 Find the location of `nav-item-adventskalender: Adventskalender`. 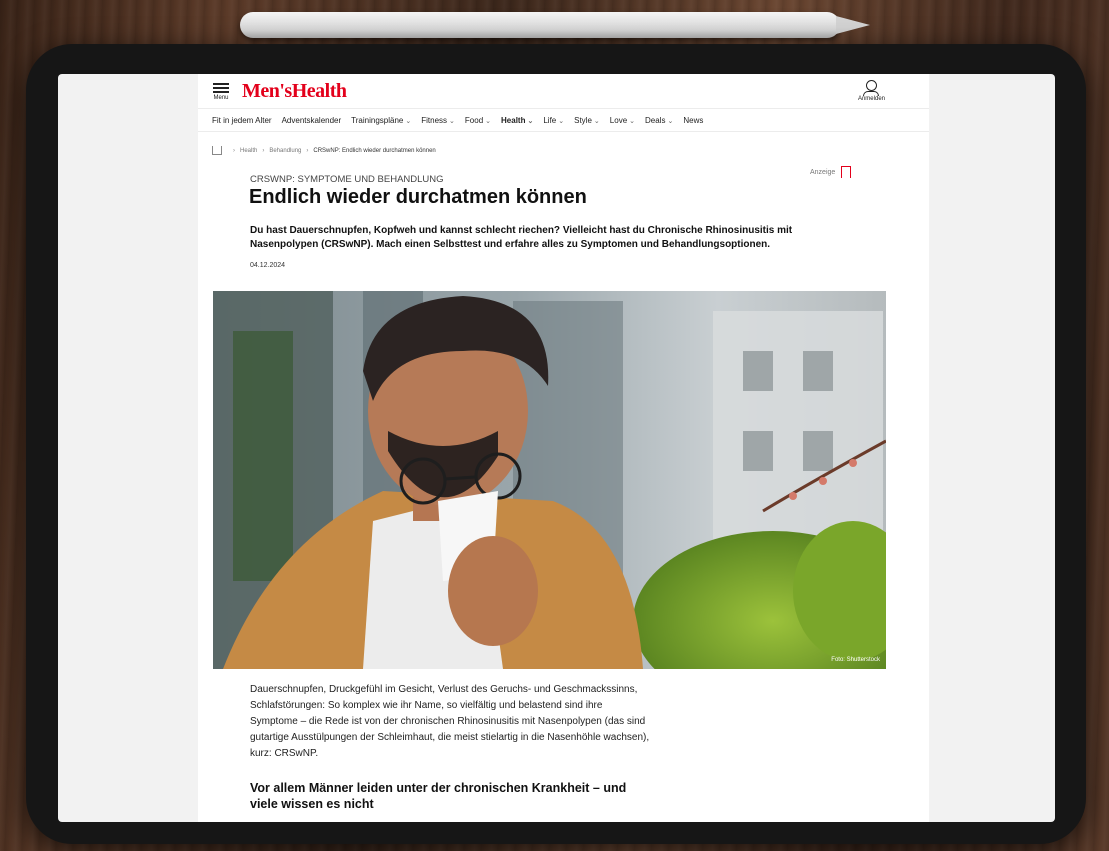

nav-item-adventskalender: Adventskalender is located at coordinates (312, 120).